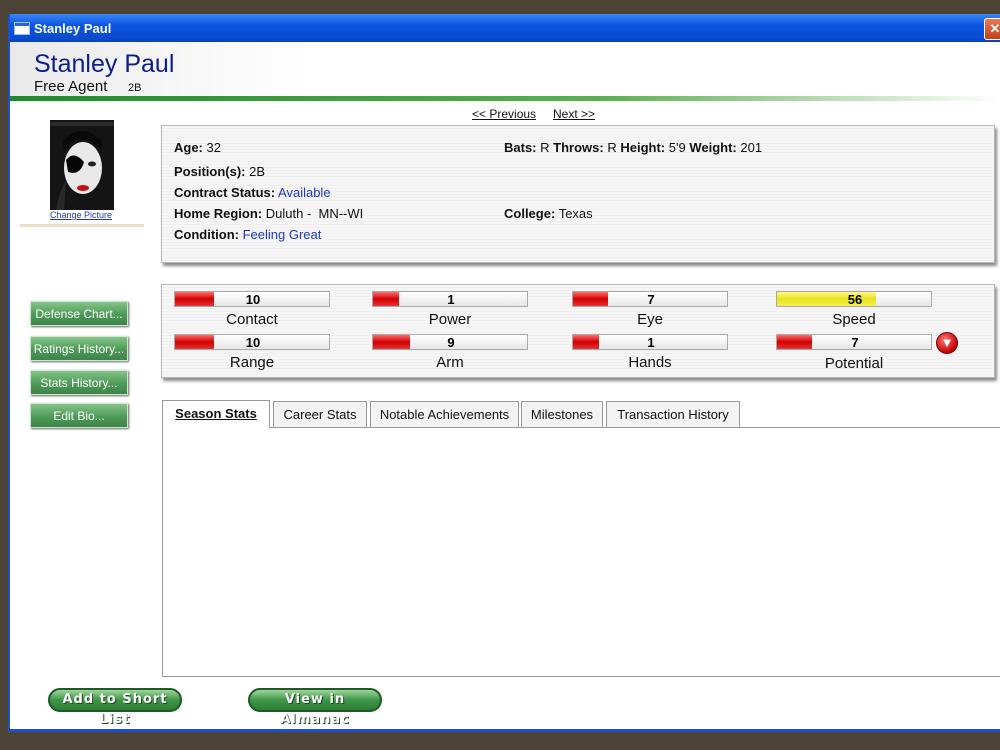 The height and width of the screenshot is (750, 1000). Describe the element at coordinates (574, 114) in the screenshot. I see `next-link: Next >>` at that location.